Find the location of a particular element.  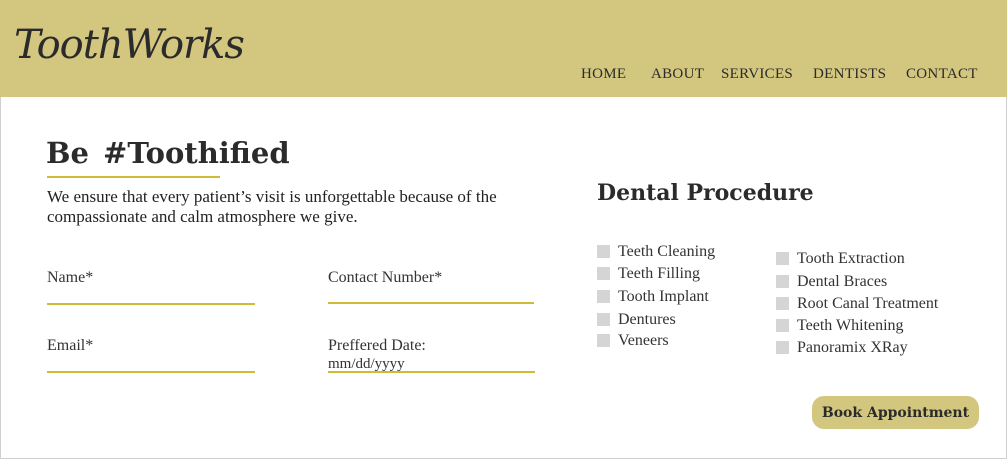

procedure-label: Tooth Implant is located at coordinates (663, 296).